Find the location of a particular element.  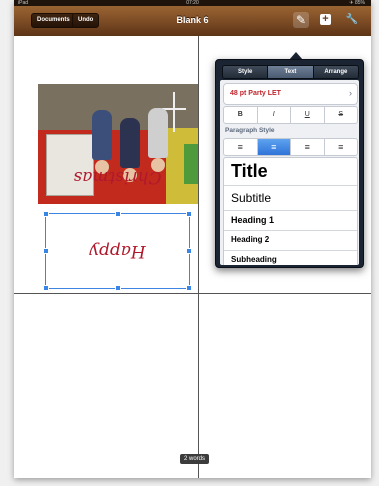

font-selector: 48 pt Party LET › is located at coordinates (290, 94).